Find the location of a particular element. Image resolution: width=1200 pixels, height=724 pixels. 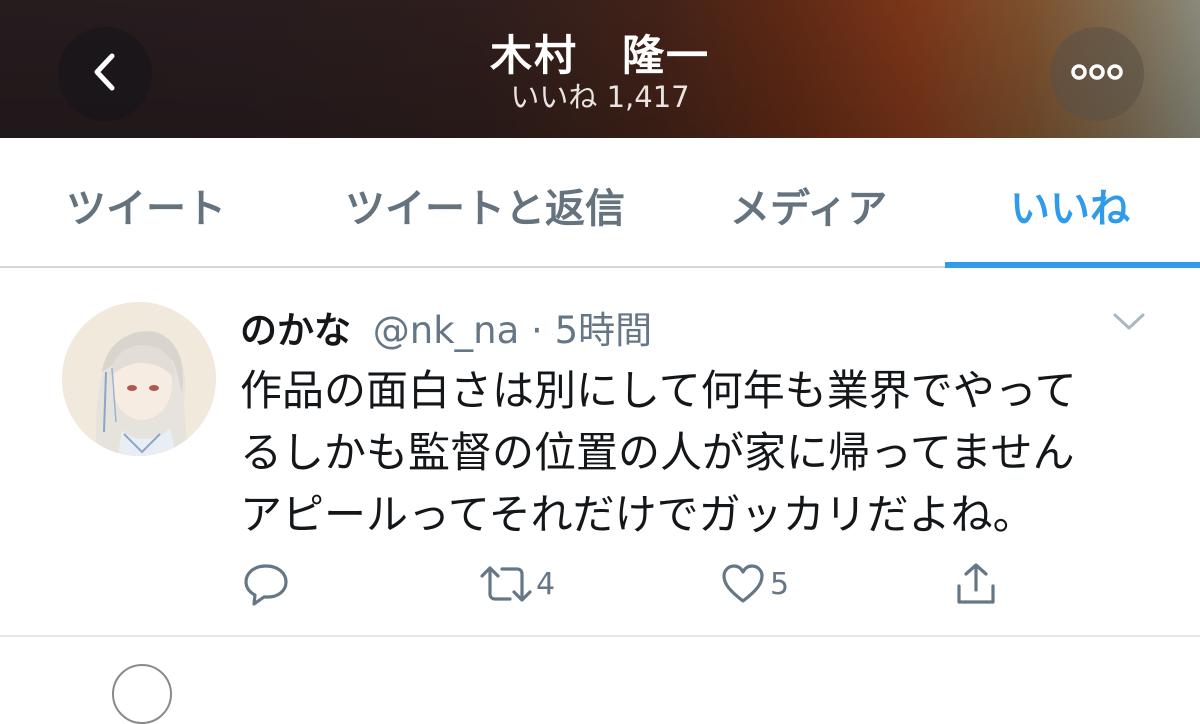

author-handle: @nk_na is located at coordinates (446, 330).